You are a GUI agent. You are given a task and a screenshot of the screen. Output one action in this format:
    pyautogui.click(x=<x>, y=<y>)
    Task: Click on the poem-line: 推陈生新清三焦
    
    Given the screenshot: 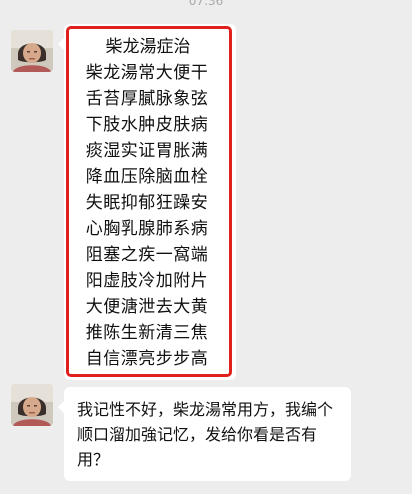 What is the action you would take?
    pyautogui.click(x=147, y=333)
    